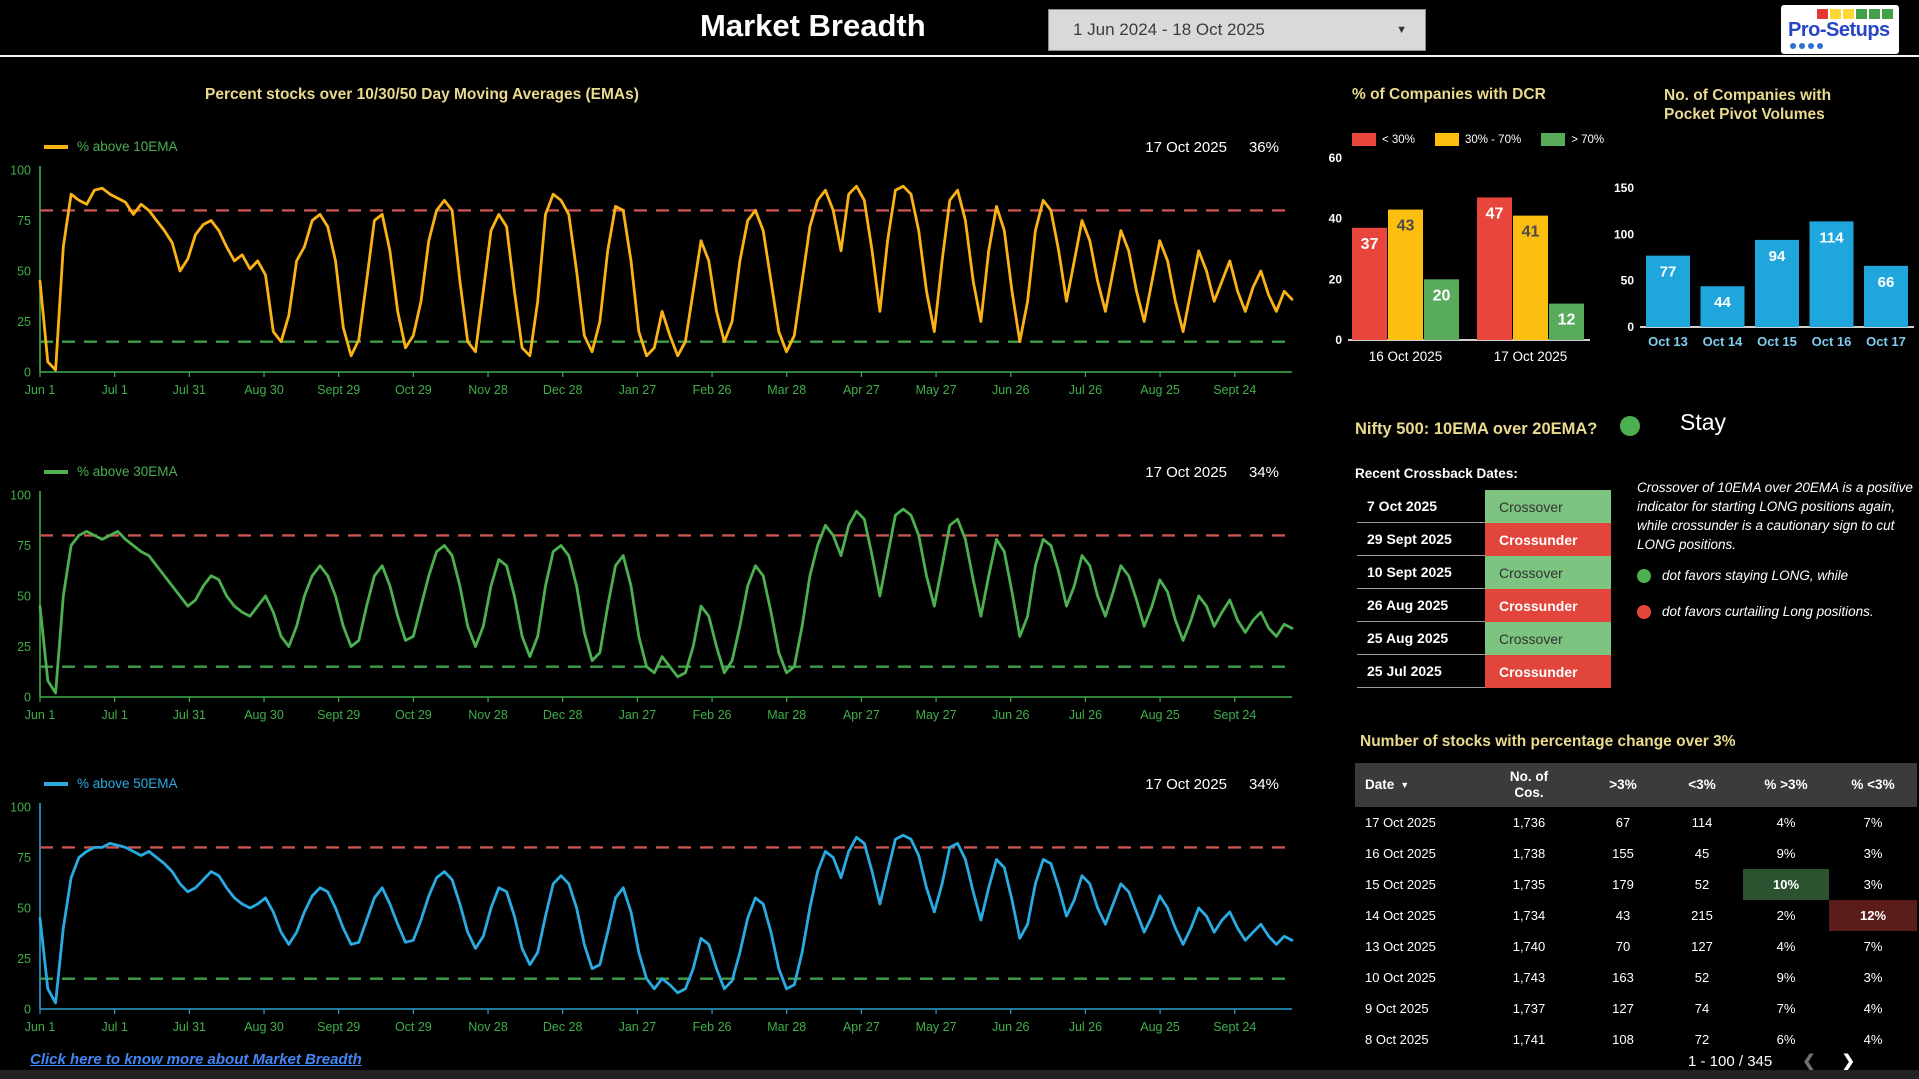  I want to click on crossback-row: 7 Oct 2025 Crossover, so click(1484, 506).